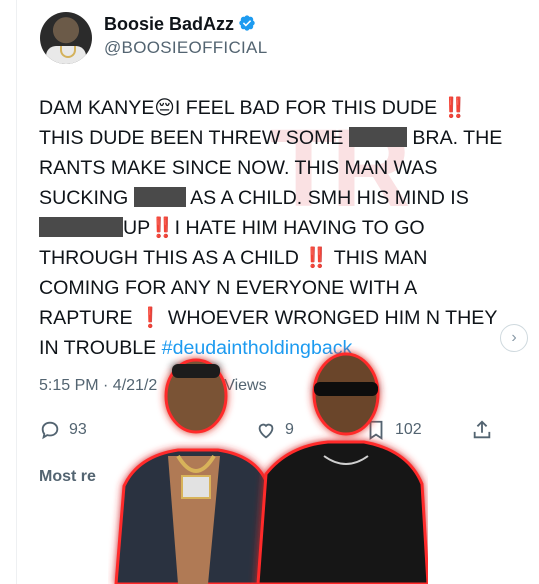 Image resolution: width=539 pixels, height=584 pixels. I want to click on share-icon, so click(482, 429).